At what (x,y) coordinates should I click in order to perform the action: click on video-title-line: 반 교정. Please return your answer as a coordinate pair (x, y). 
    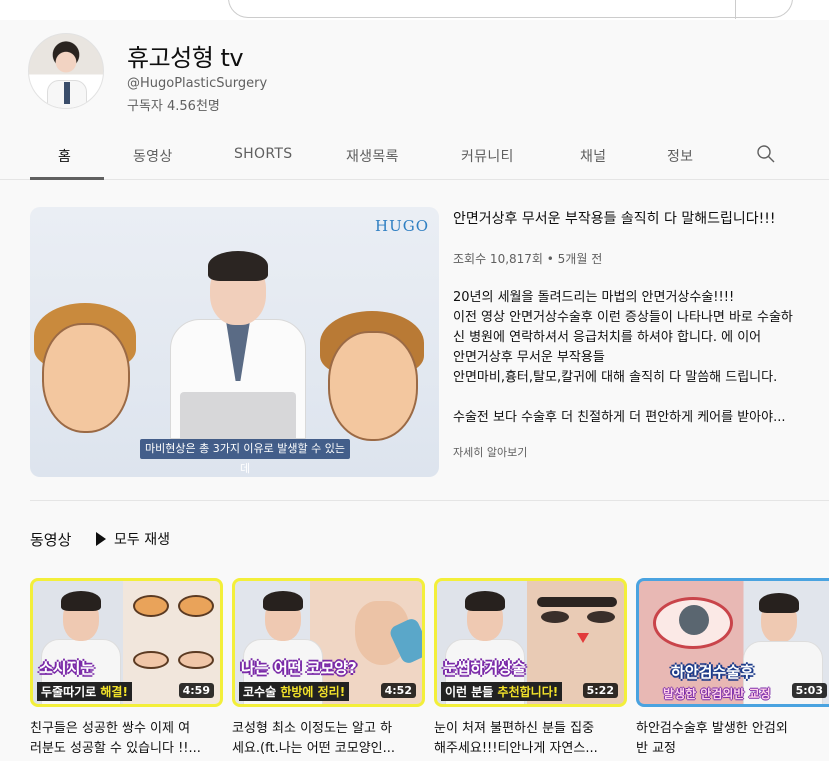
    Looking at the image, I should click on (656, 748).